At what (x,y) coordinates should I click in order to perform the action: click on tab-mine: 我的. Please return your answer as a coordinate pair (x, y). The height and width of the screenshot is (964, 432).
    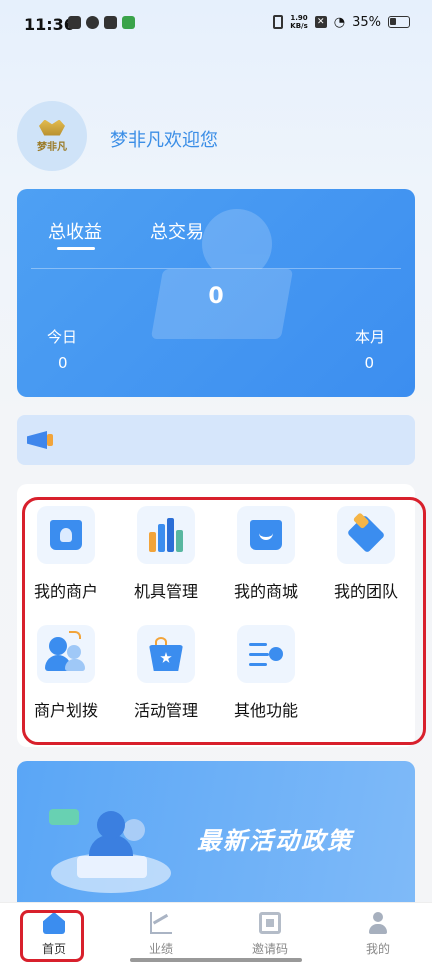
    Looking at the image, I should click on (378, 934).